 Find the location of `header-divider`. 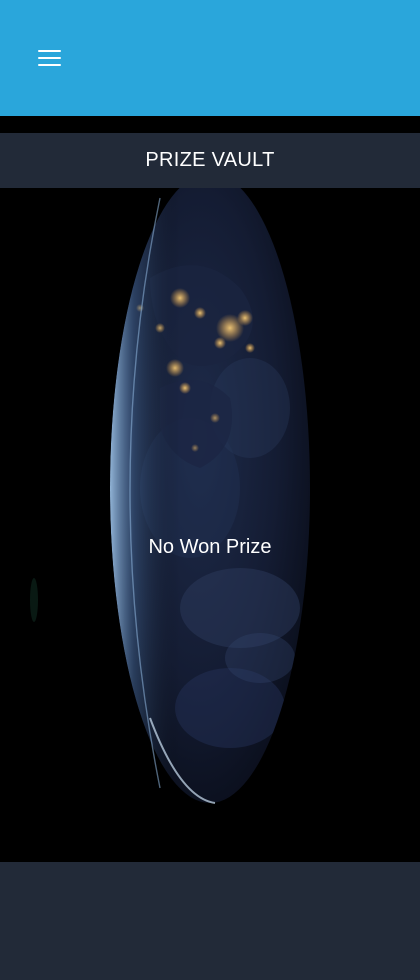

header-divider is located at coordinates (210, 124).